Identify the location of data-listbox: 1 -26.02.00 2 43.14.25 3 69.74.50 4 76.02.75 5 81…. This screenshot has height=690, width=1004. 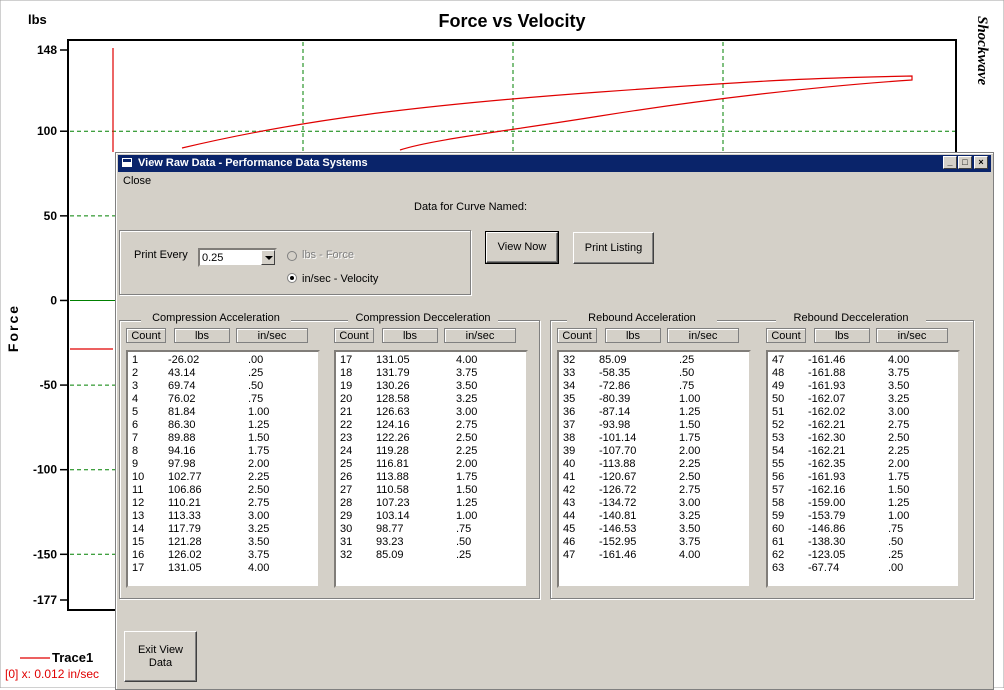
(223, 469).